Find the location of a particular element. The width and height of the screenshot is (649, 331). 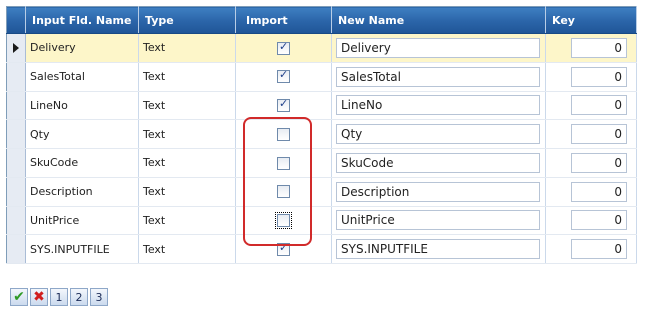

new-name-input: SkuCode is located at coordinates (438, 162).